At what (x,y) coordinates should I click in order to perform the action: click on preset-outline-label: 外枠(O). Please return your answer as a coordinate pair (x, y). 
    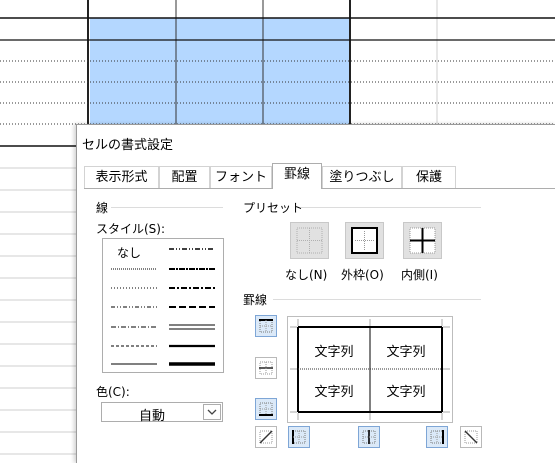
    Looking at the image, I should click on (362, 275).